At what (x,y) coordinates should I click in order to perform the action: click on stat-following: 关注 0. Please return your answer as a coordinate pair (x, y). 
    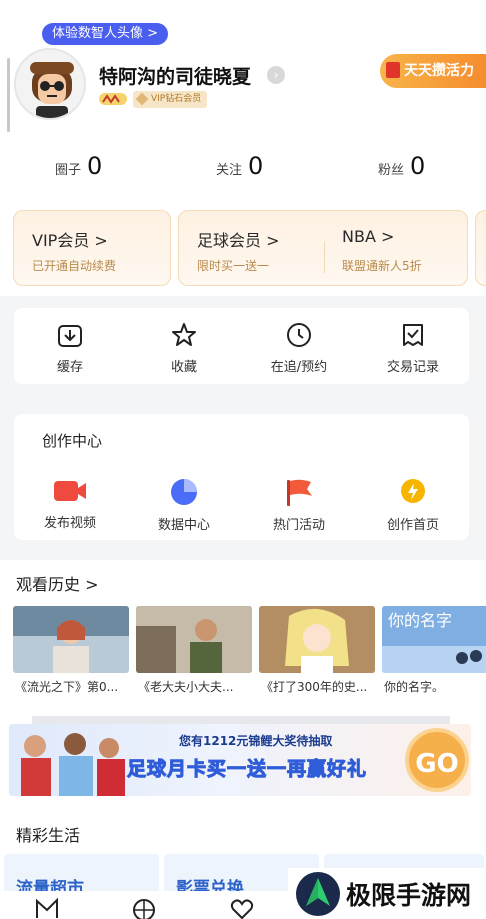
    Looking at the image, I should click on (239, 166).